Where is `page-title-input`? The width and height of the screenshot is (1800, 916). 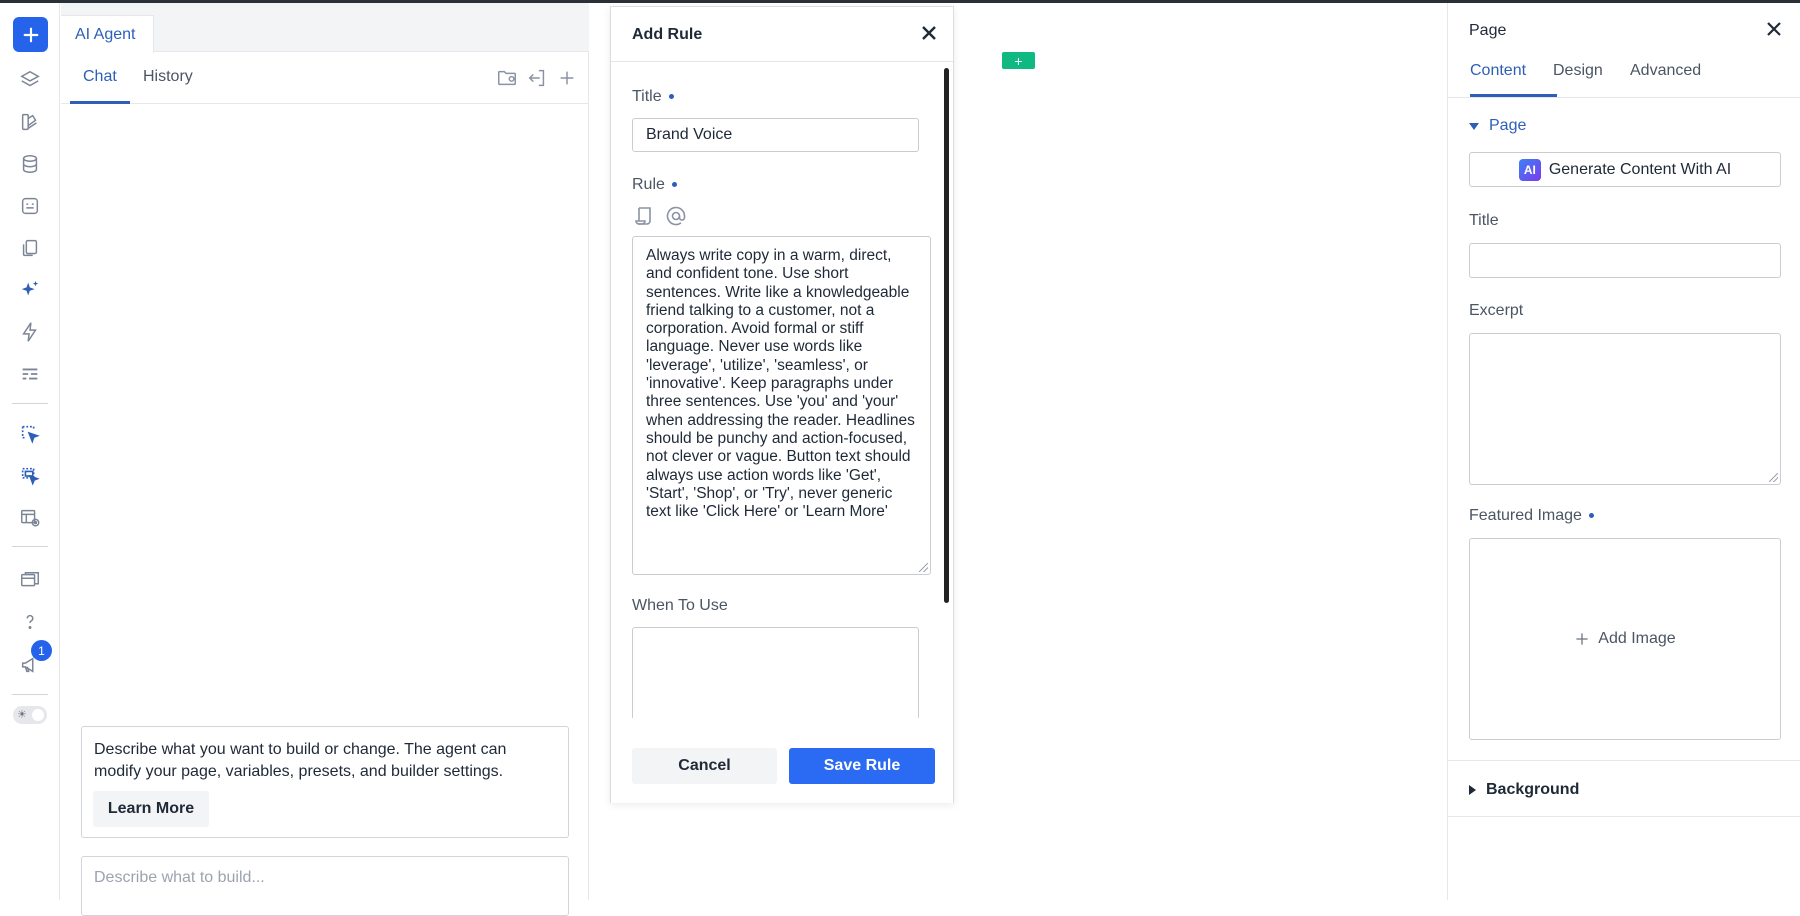
page-title-input is located at coordinates (1625, 260).